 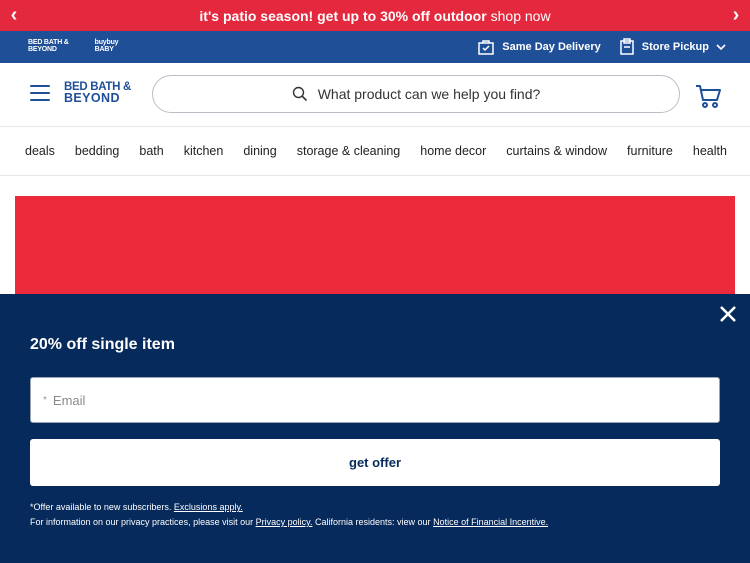 What do you see at coordinates (710, 151) in the screenshot?
I see `nav-item-health: health` at bounding box center [710, 151].